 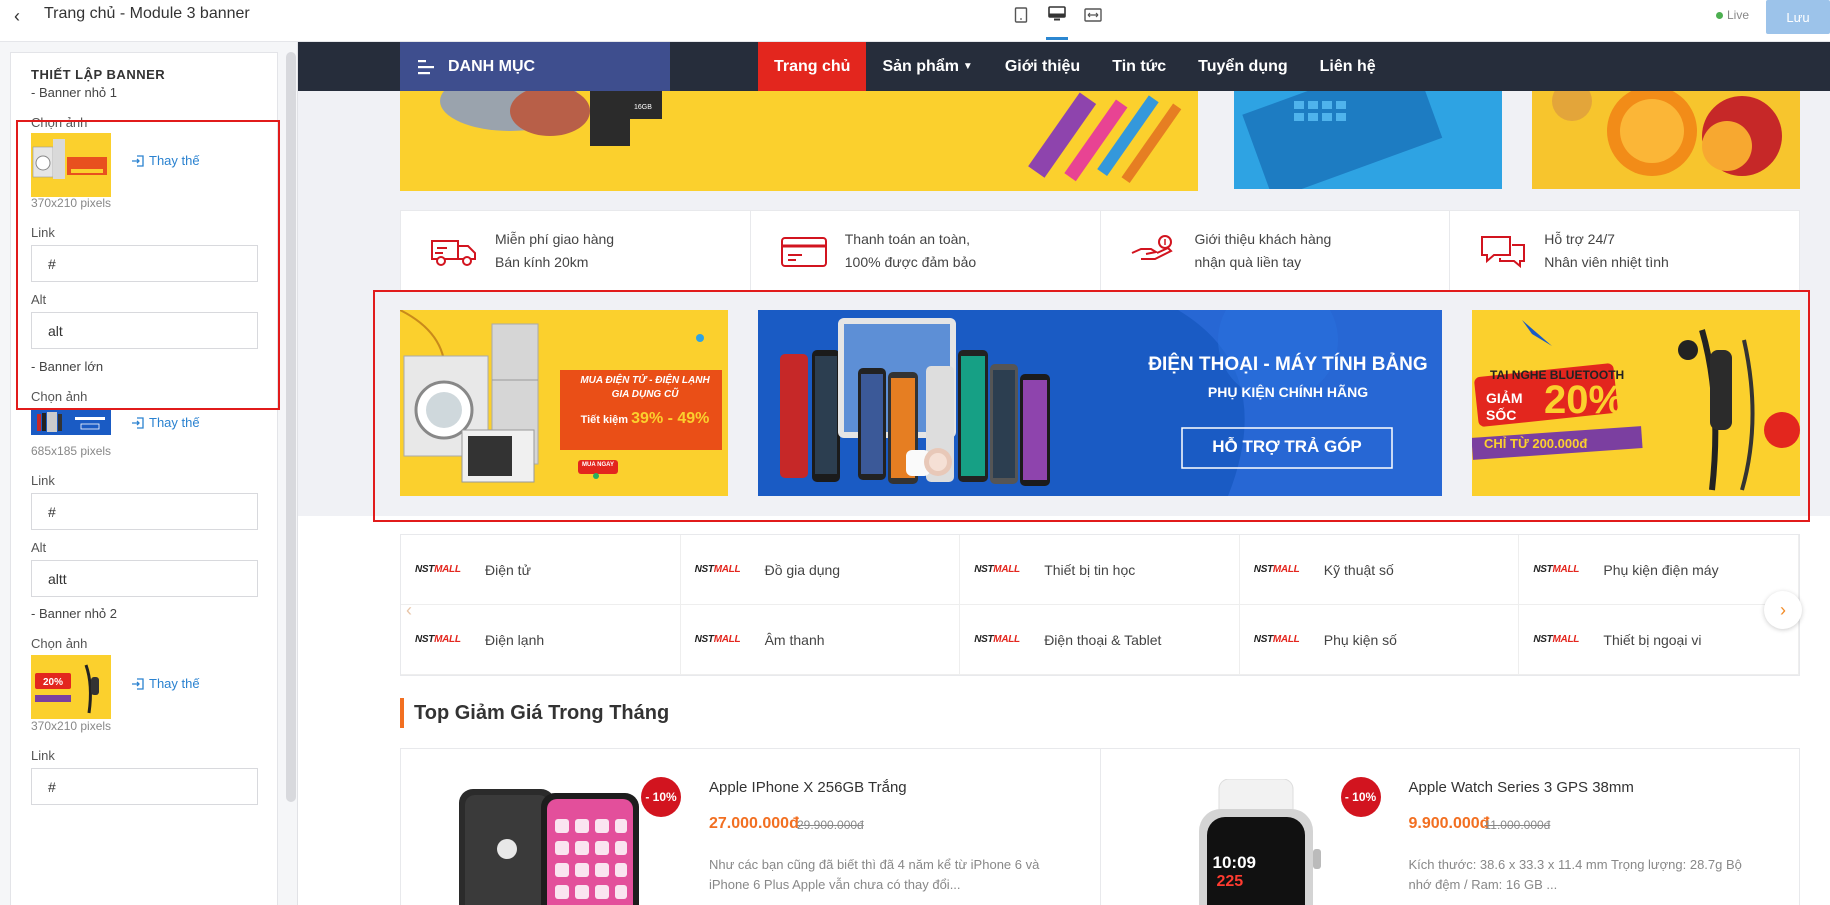 What do you see at coordinates (1242, 66) in the screenshot?
I see `nav-item-careers: Tuyển dụng` at bounding box center [1242, 66].